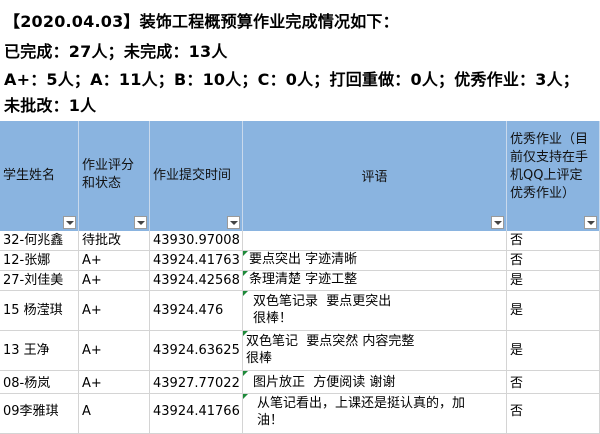 The width and height of the screenshot is (600, 434). What do you see at coordinates (196, 414) in the screenshot?
I see `cell-submit-time: 43924.41766` at bounding box center [196, 414].